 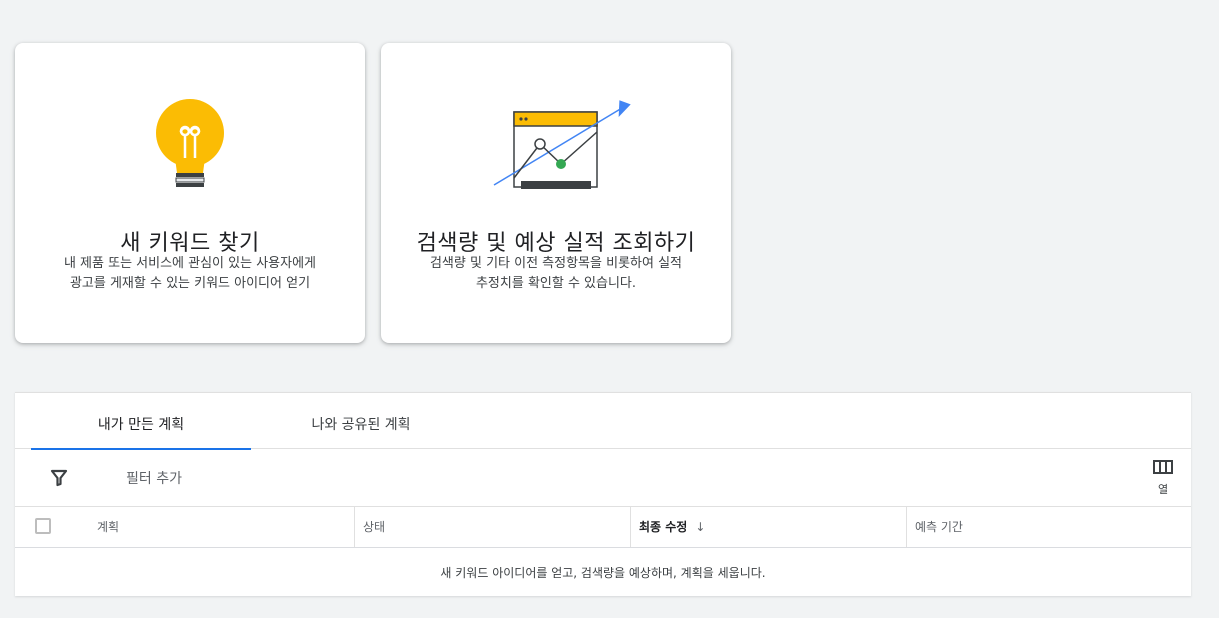 I want to click on tab-my-plans: 내가 만든 계획, so click(x=141, y=421).